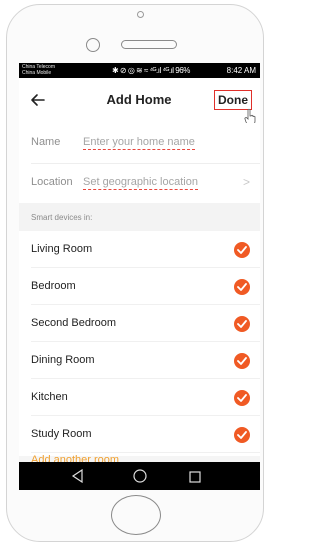 The width and height of the screenshot is (320, 546). Describe the element at coordinates (233, 100) in the screenshot. I see `done-button: Done` at that location.